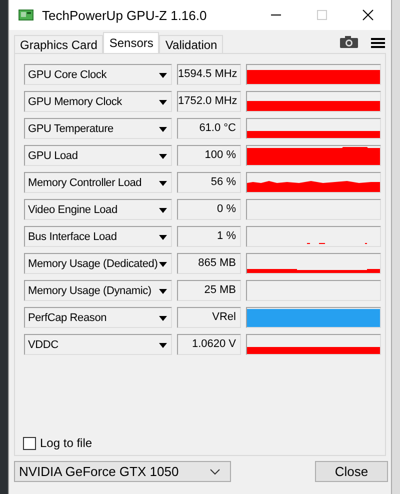  Describe the element at coordinates (98, 128) in the screenshot. I see `sensor-dropdown: GPU Temperature` at that location.